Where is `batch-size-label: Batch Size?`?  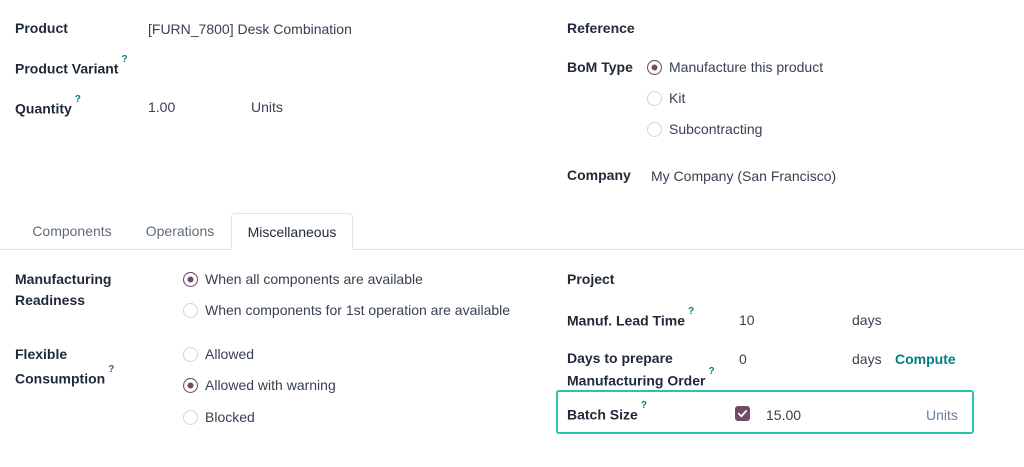 batch-size-label: Batch Size? is located at coordinates (607, 411).